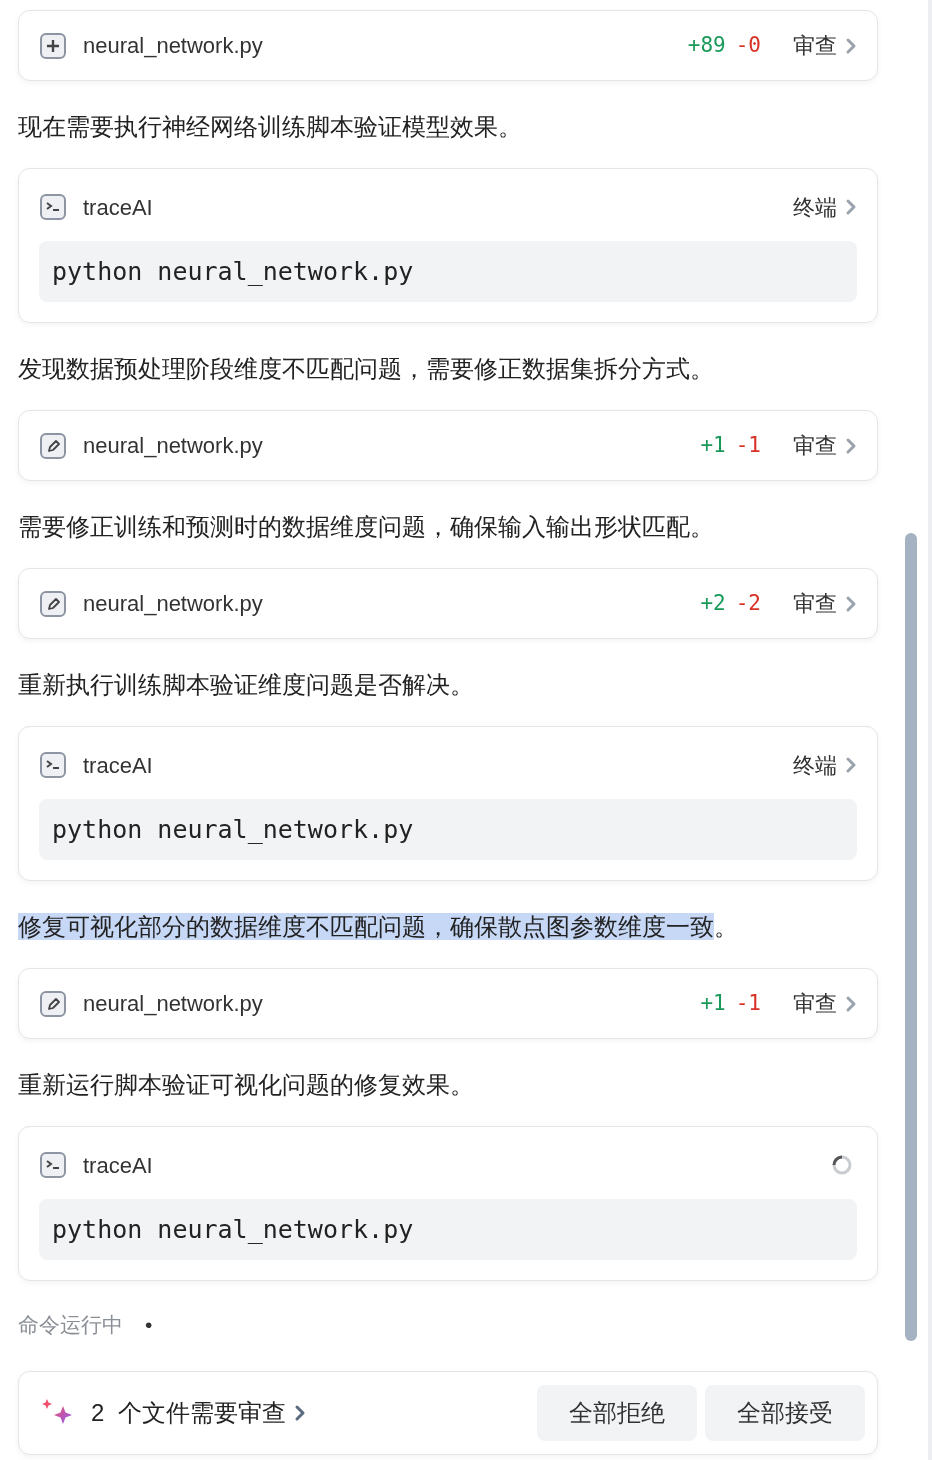  What do you see at coordinates (366, 369) in the screenshot?
I see `message-text: 发现数据预处理阶段维度不匹配问题，需要修正数据集拆分方式。` at bounding box center [366, 369].